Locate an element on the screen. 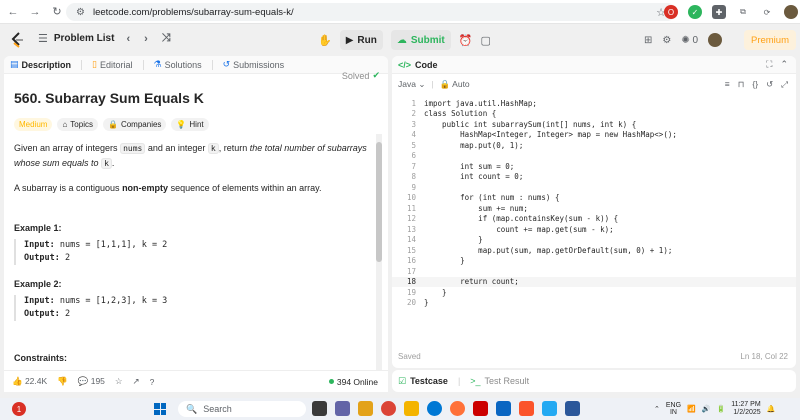 The width and height of the screenshot is (800, 420). share-icon: ↗ is located at coordinates (136, 381).